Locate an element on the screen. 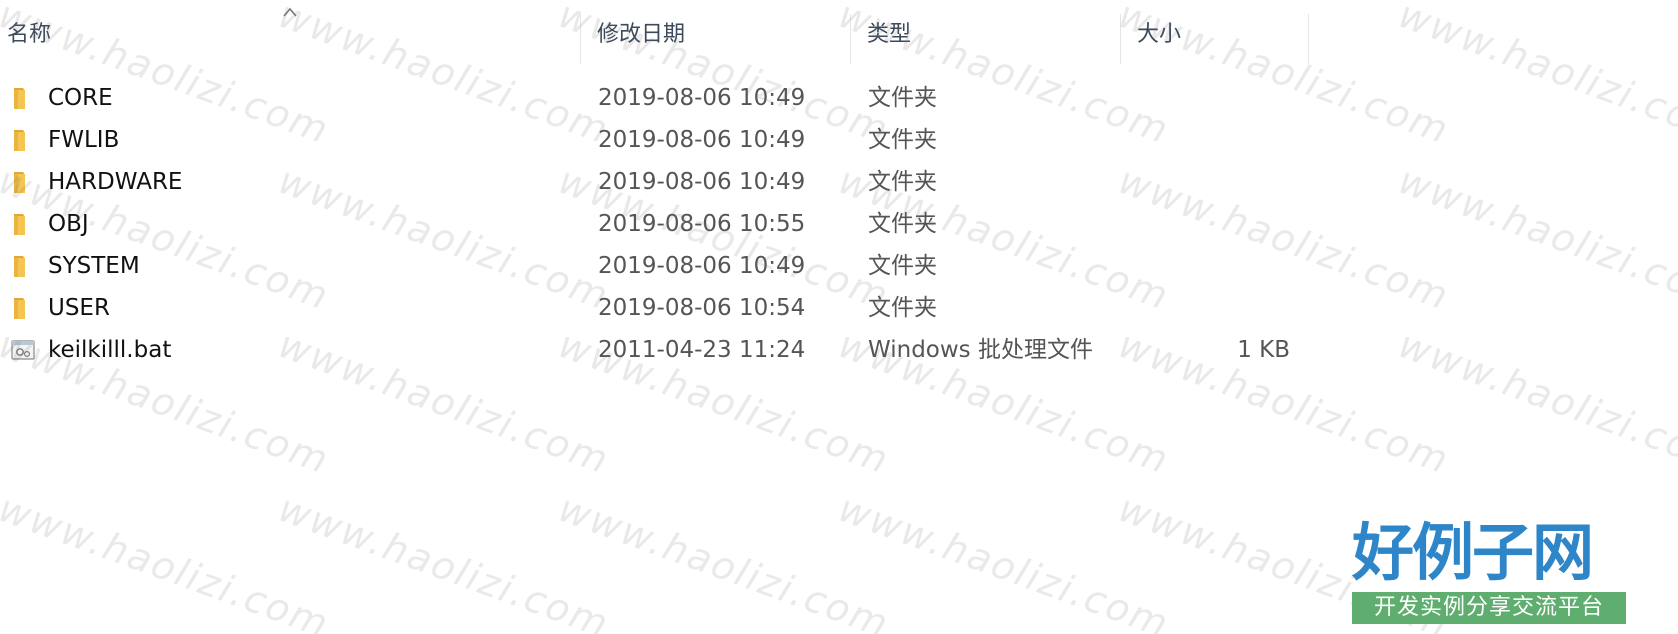 This screenshot has width=1678, height=634. logo-title: 好例子网 is located at coordinates (1473, 552).